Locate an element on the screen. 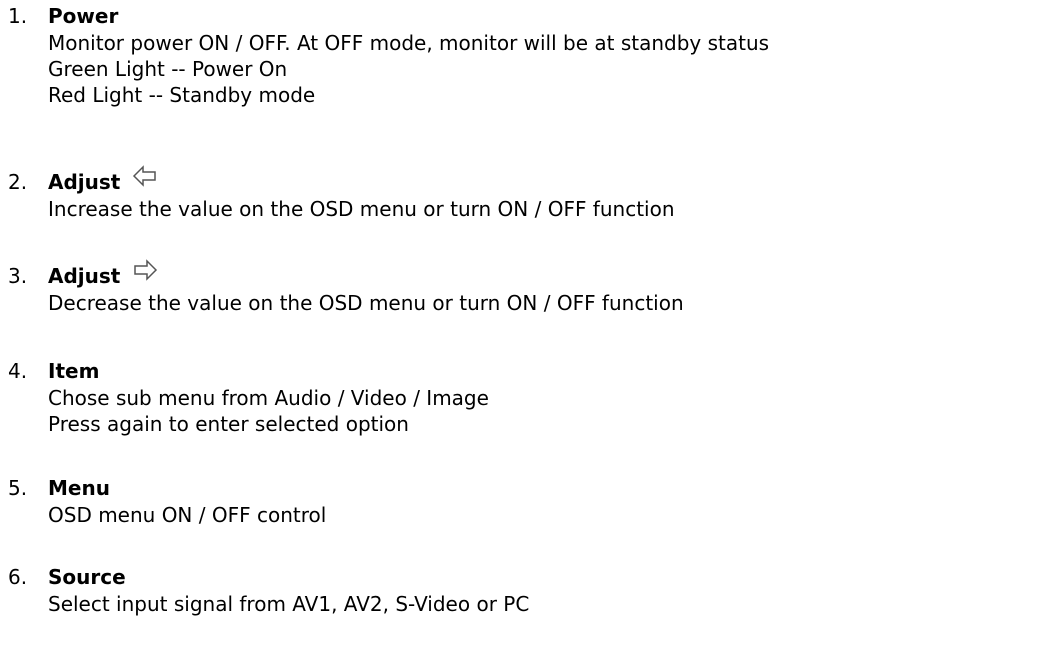 This screenshot has width=1039, height=650. item-title-row: Source is located at coordinates (87, 577).